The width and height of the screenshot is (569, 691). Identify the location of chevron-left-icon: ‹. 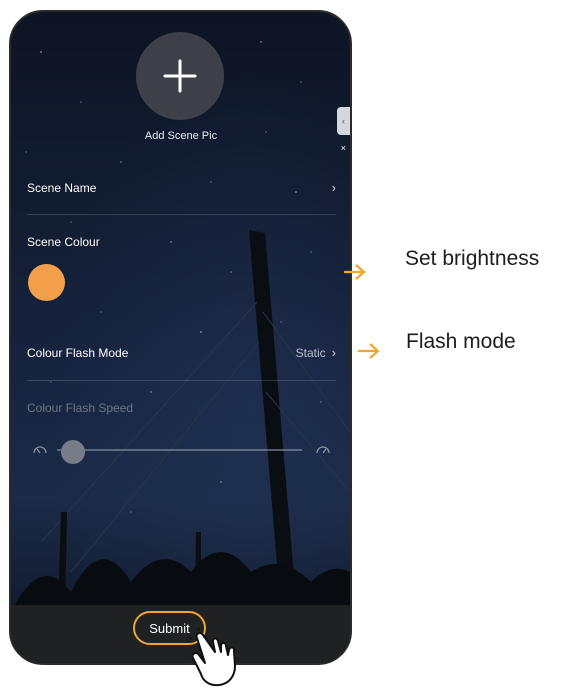
(343, 121).